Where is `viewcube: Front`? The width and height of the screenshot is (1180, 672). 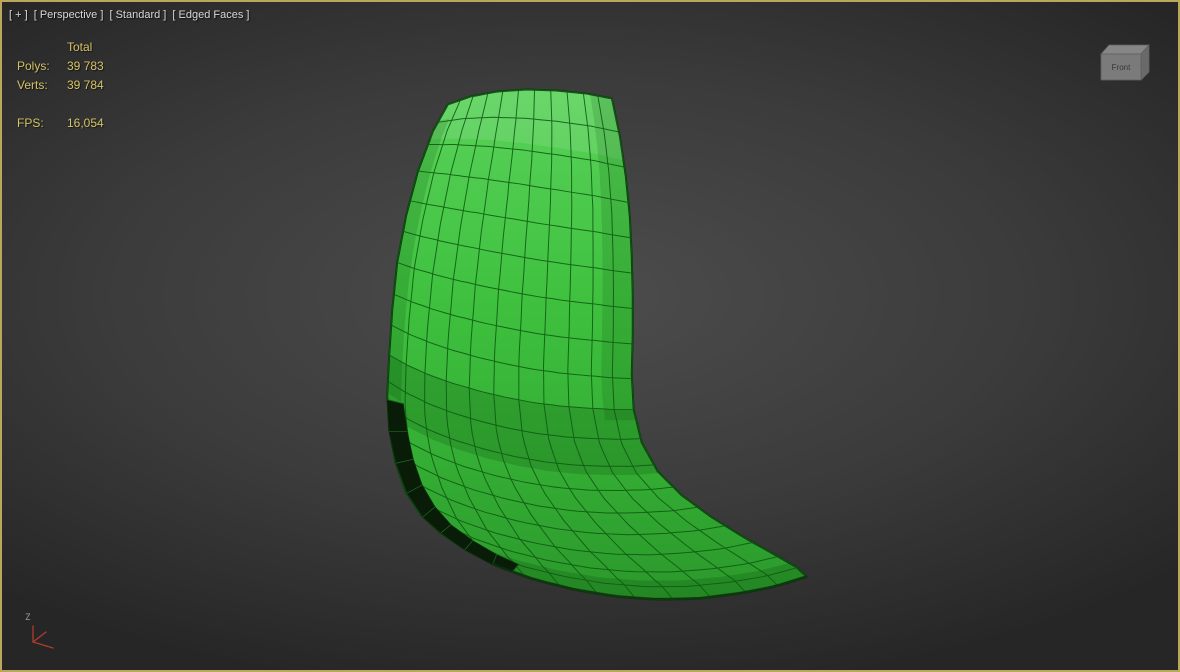
viewcube: Front is located at coordinates (1121, 61).